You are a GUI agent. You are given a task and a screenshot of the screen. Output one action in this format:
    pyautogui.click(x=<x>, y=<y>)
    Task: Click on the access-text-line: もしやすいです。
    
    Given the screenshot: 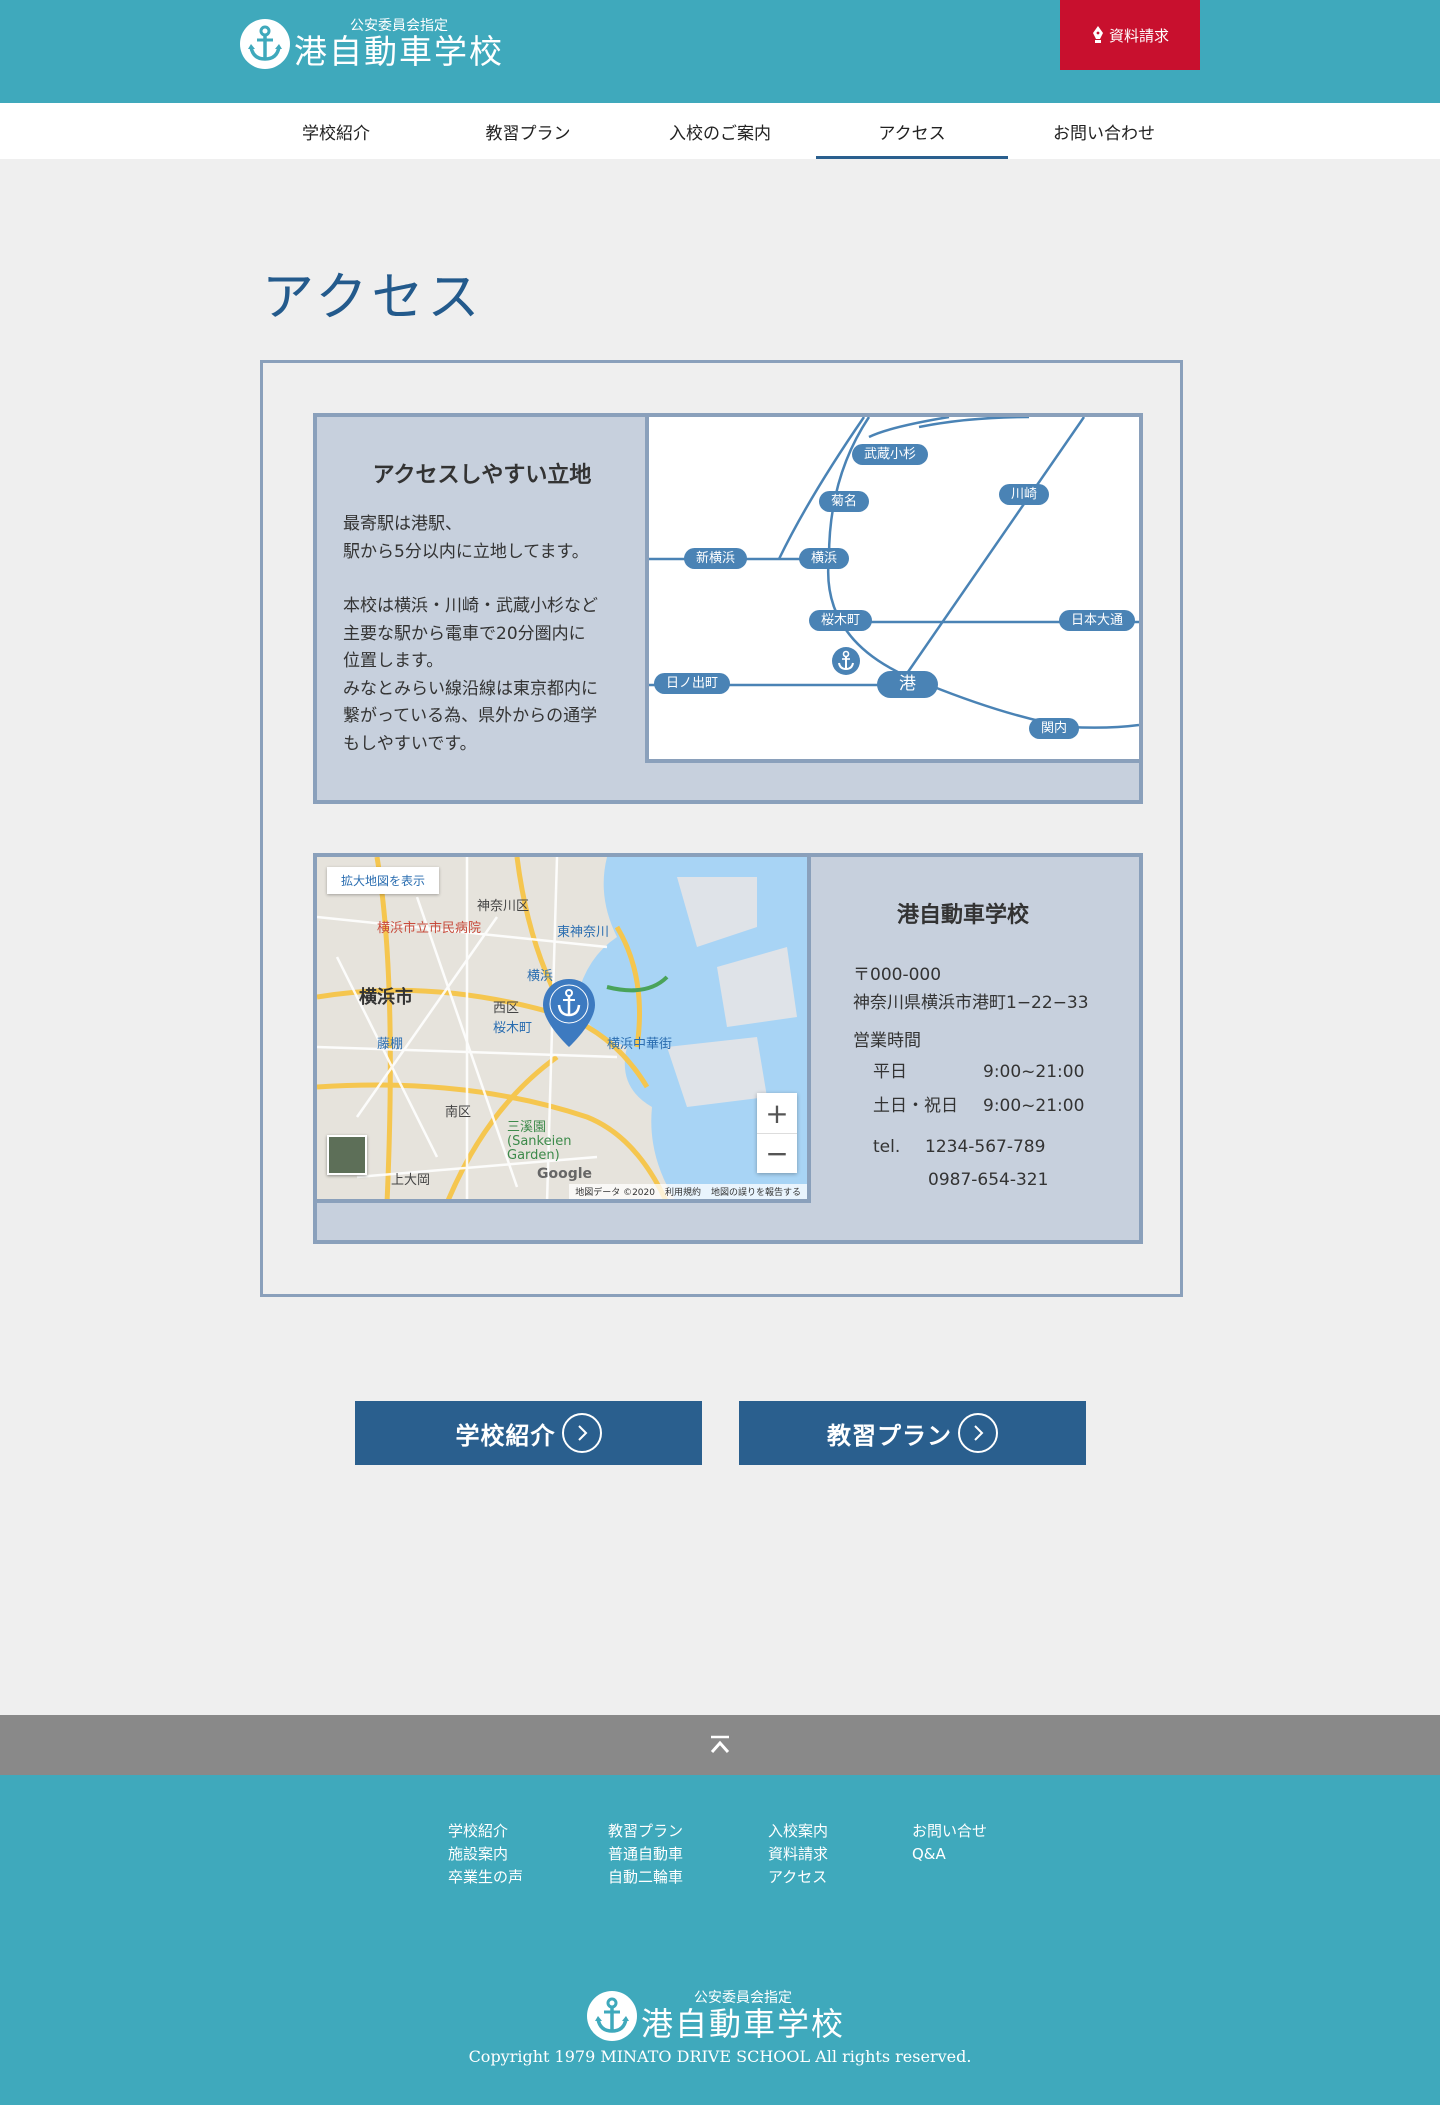 What is the action you would take?
    pyautogui.click(x=410, y=743)
    